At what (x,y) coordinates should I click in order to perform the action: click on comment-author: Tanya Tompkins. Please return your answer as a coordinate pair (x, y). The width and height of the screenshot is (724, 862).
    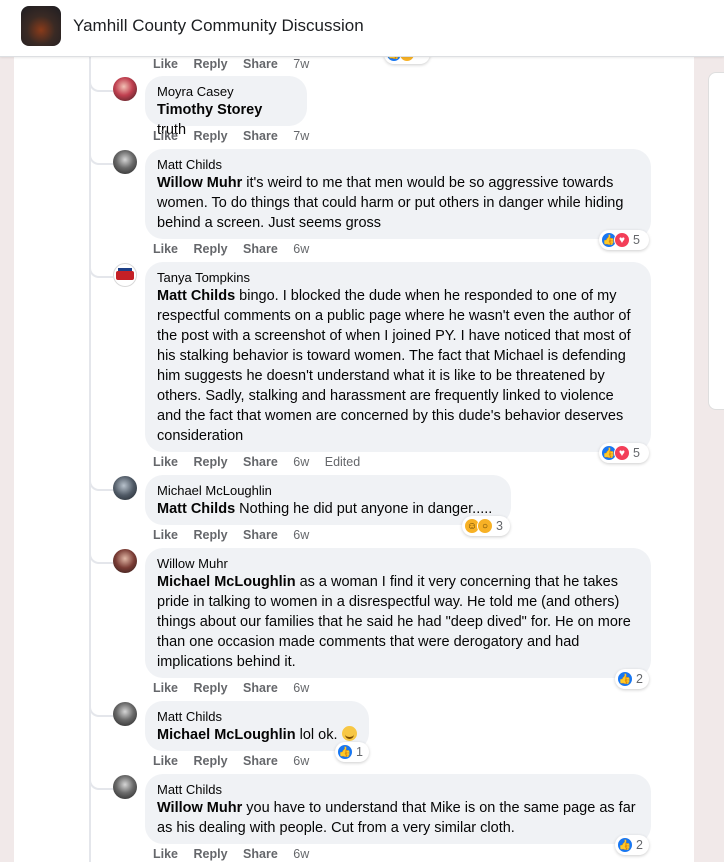
    Looking at the image, I should click on (398, 278).